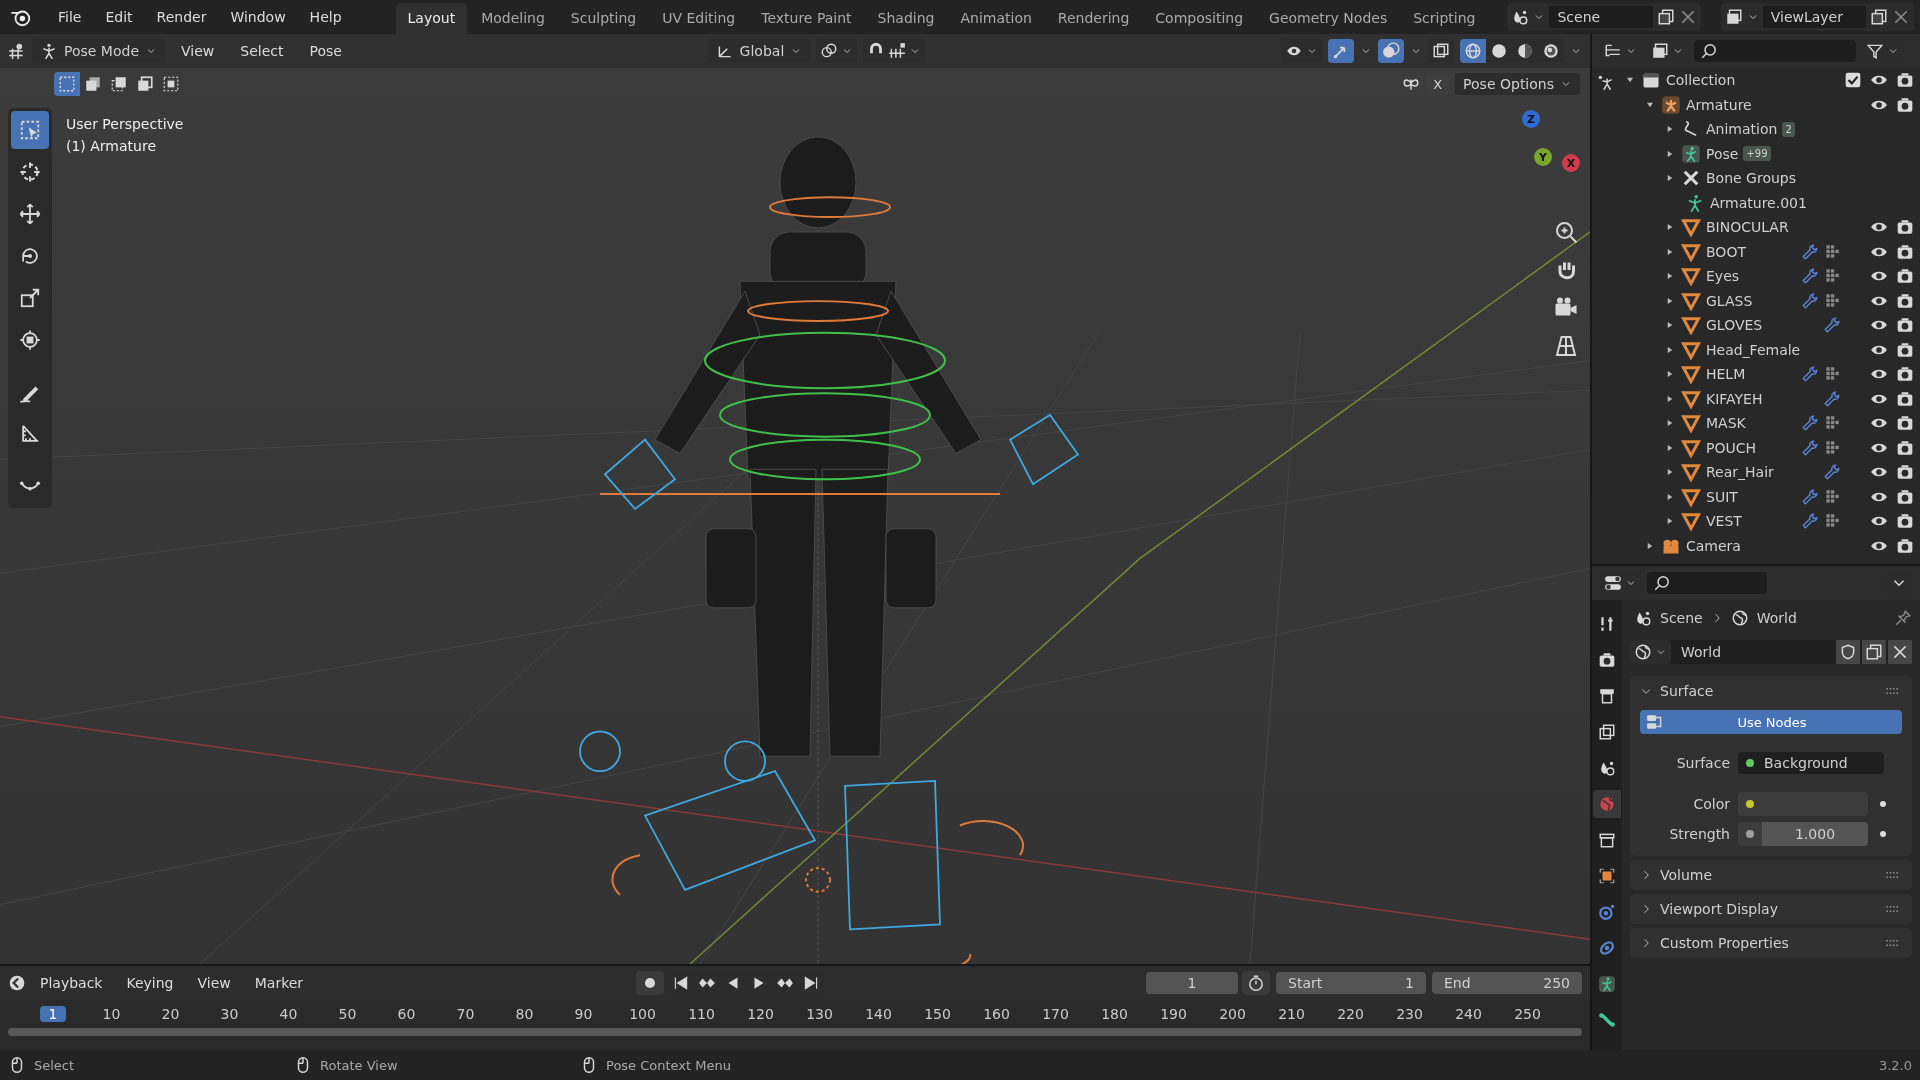 This screenshot has width=1920, height=1080. What do you see at coordinates (1301, 51) in the screenshot?
I see `visibility-dropdown` at bounding box center [1301, 51].